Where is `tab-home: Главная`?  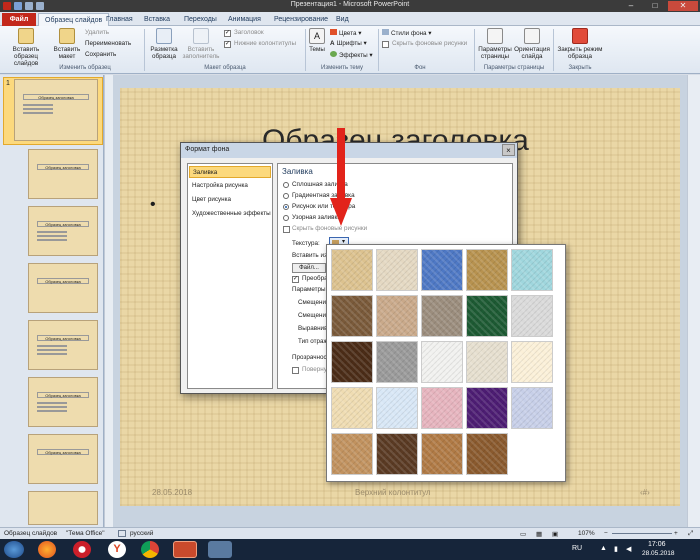 tab-home: Главная is located at coordinates (119, 19).